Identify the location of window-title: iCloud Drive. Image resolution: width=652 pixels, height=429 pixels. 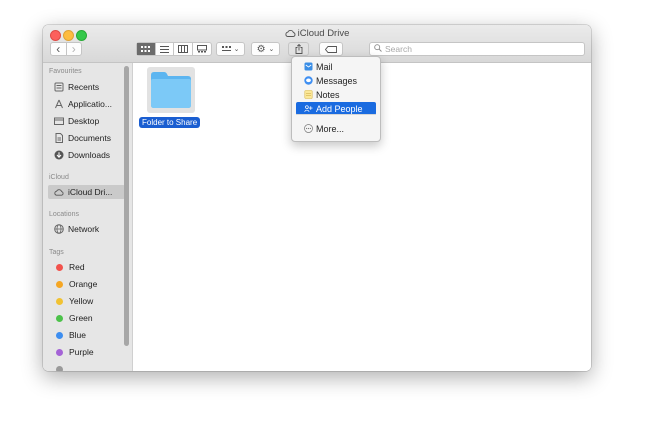
(317, 34).